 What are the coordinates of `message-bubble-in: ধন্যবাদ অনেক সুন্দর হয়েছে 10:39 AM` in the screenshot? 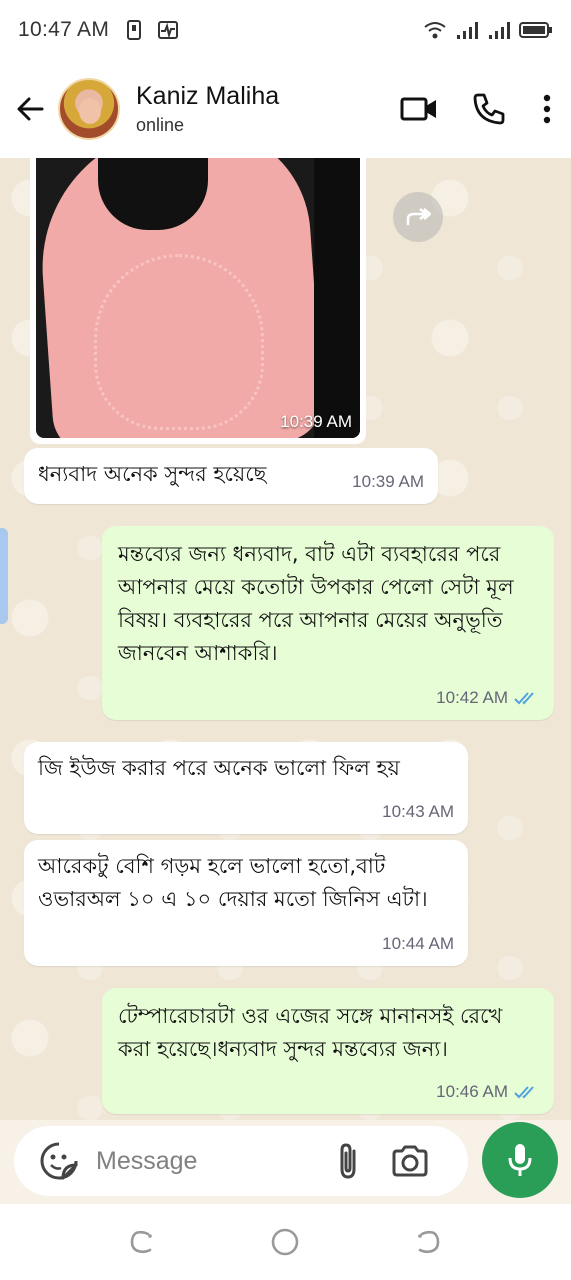 It's located at (231, 476).